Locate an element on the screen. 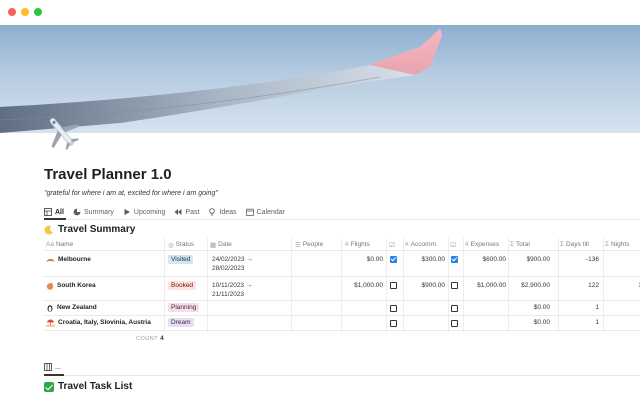 This screenshot has height=400, width=640. table-row: New Zealand Planning $0.00 1 is located at coordinates (342, 308).